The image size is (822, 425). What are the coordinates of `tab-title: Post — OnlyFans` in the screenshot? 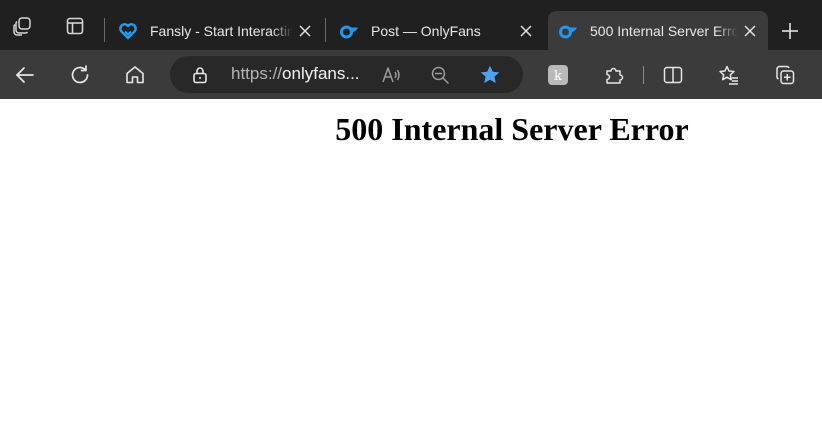 It's located at (426, 30).